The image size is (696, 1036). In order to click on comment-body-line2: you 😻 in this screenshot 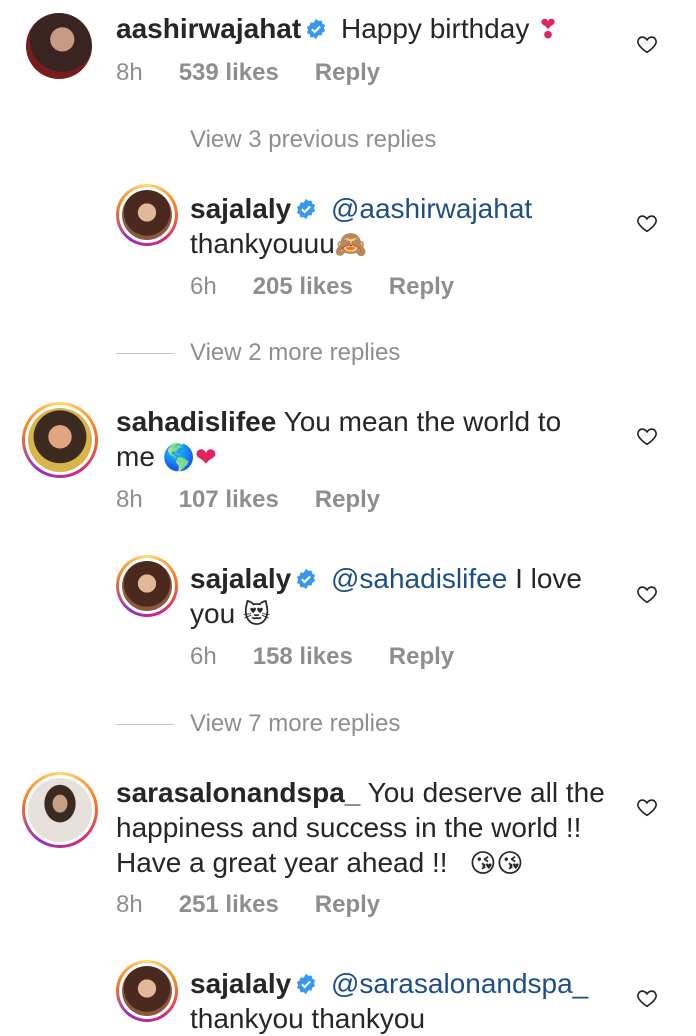, I will do `click(230, 614)`.